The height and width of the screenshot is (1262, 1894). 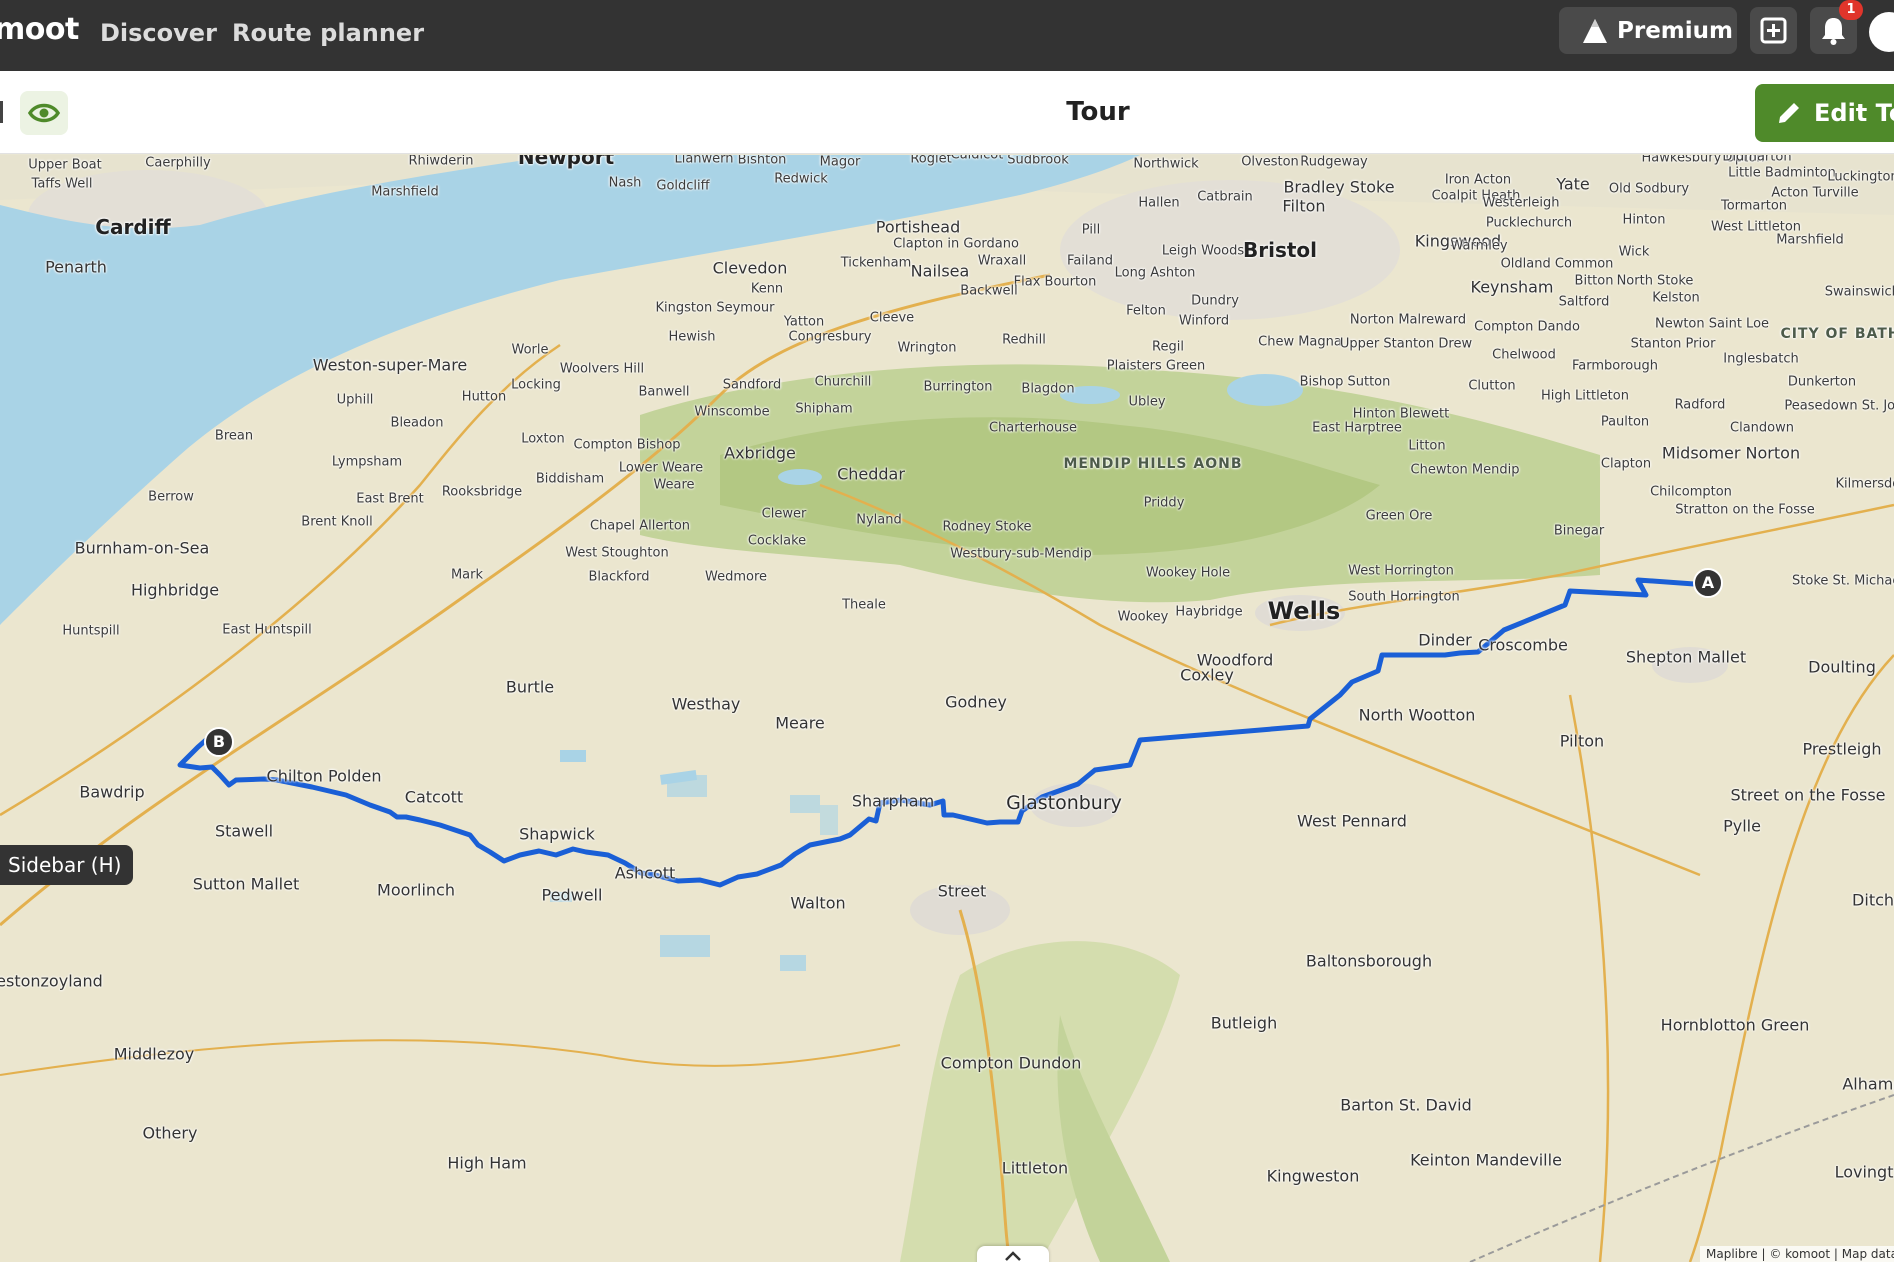 What do you see at coordinates (1573, 184) in the screenshot?
I see `place-label: Yate` at bounding box center [1573, 184].